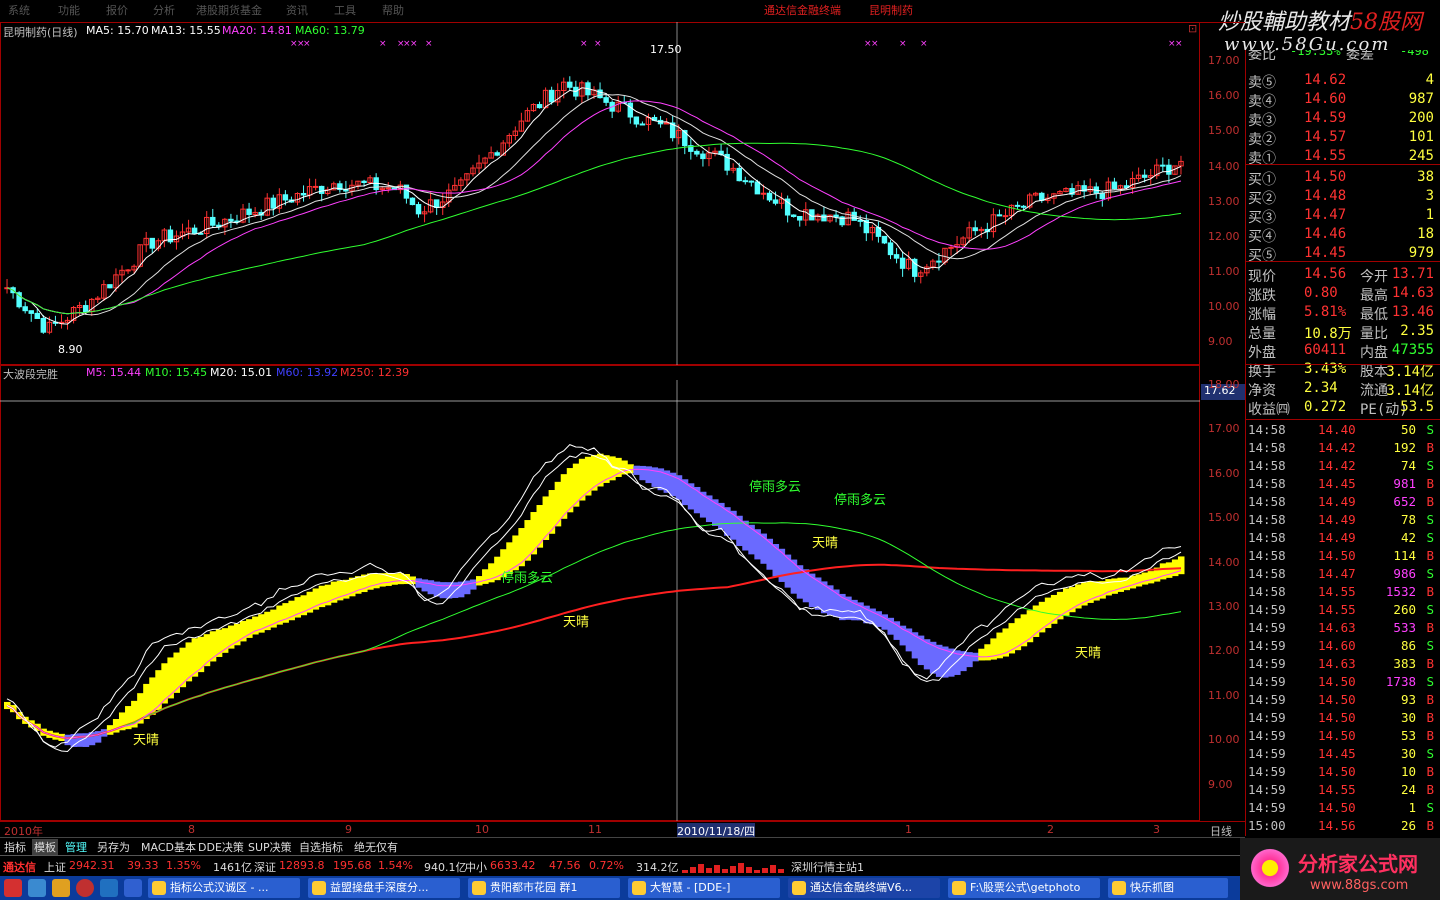  Describe the element at coordinates (1341, 275) in the screenshot. I see `stat-row: 现价 14.56 今开 13.71` at that location.